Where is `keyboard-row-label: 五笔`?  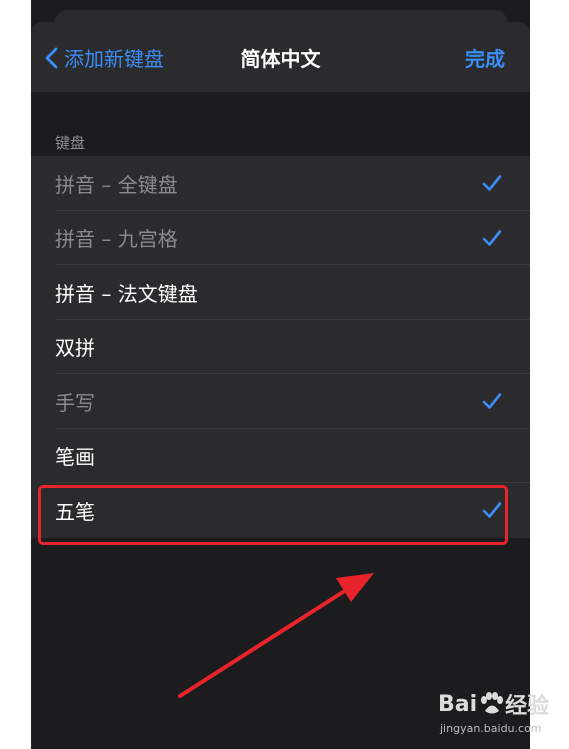 keyboard-row-label: 五笔 is located at coordinates (75, 511).